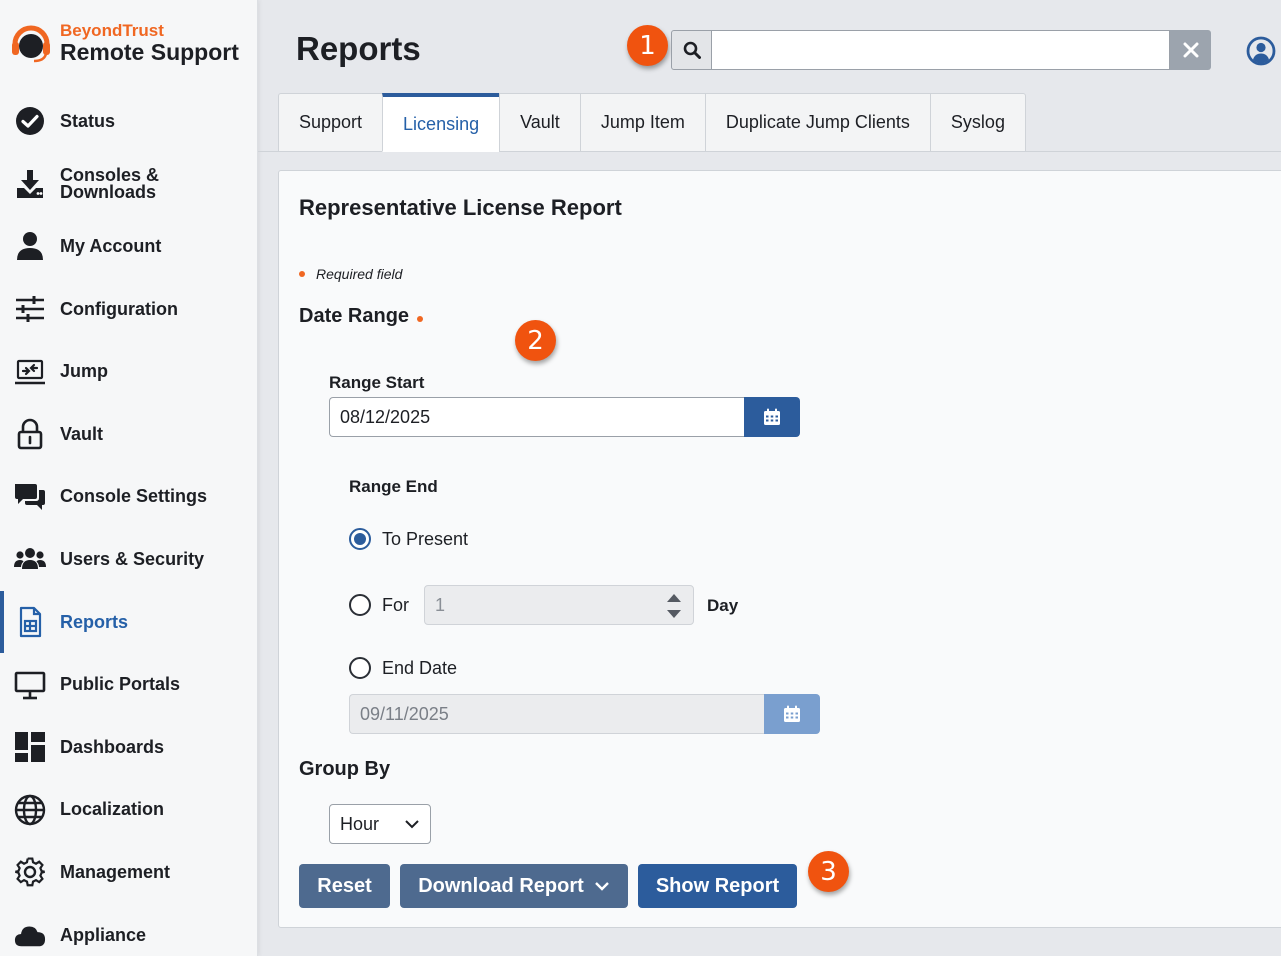 The width and height of the screenshot is (1281, 956). Describe the element at coordinates (647, 45) in the screenshot. I see `callout-badge-1: 1` at that location.